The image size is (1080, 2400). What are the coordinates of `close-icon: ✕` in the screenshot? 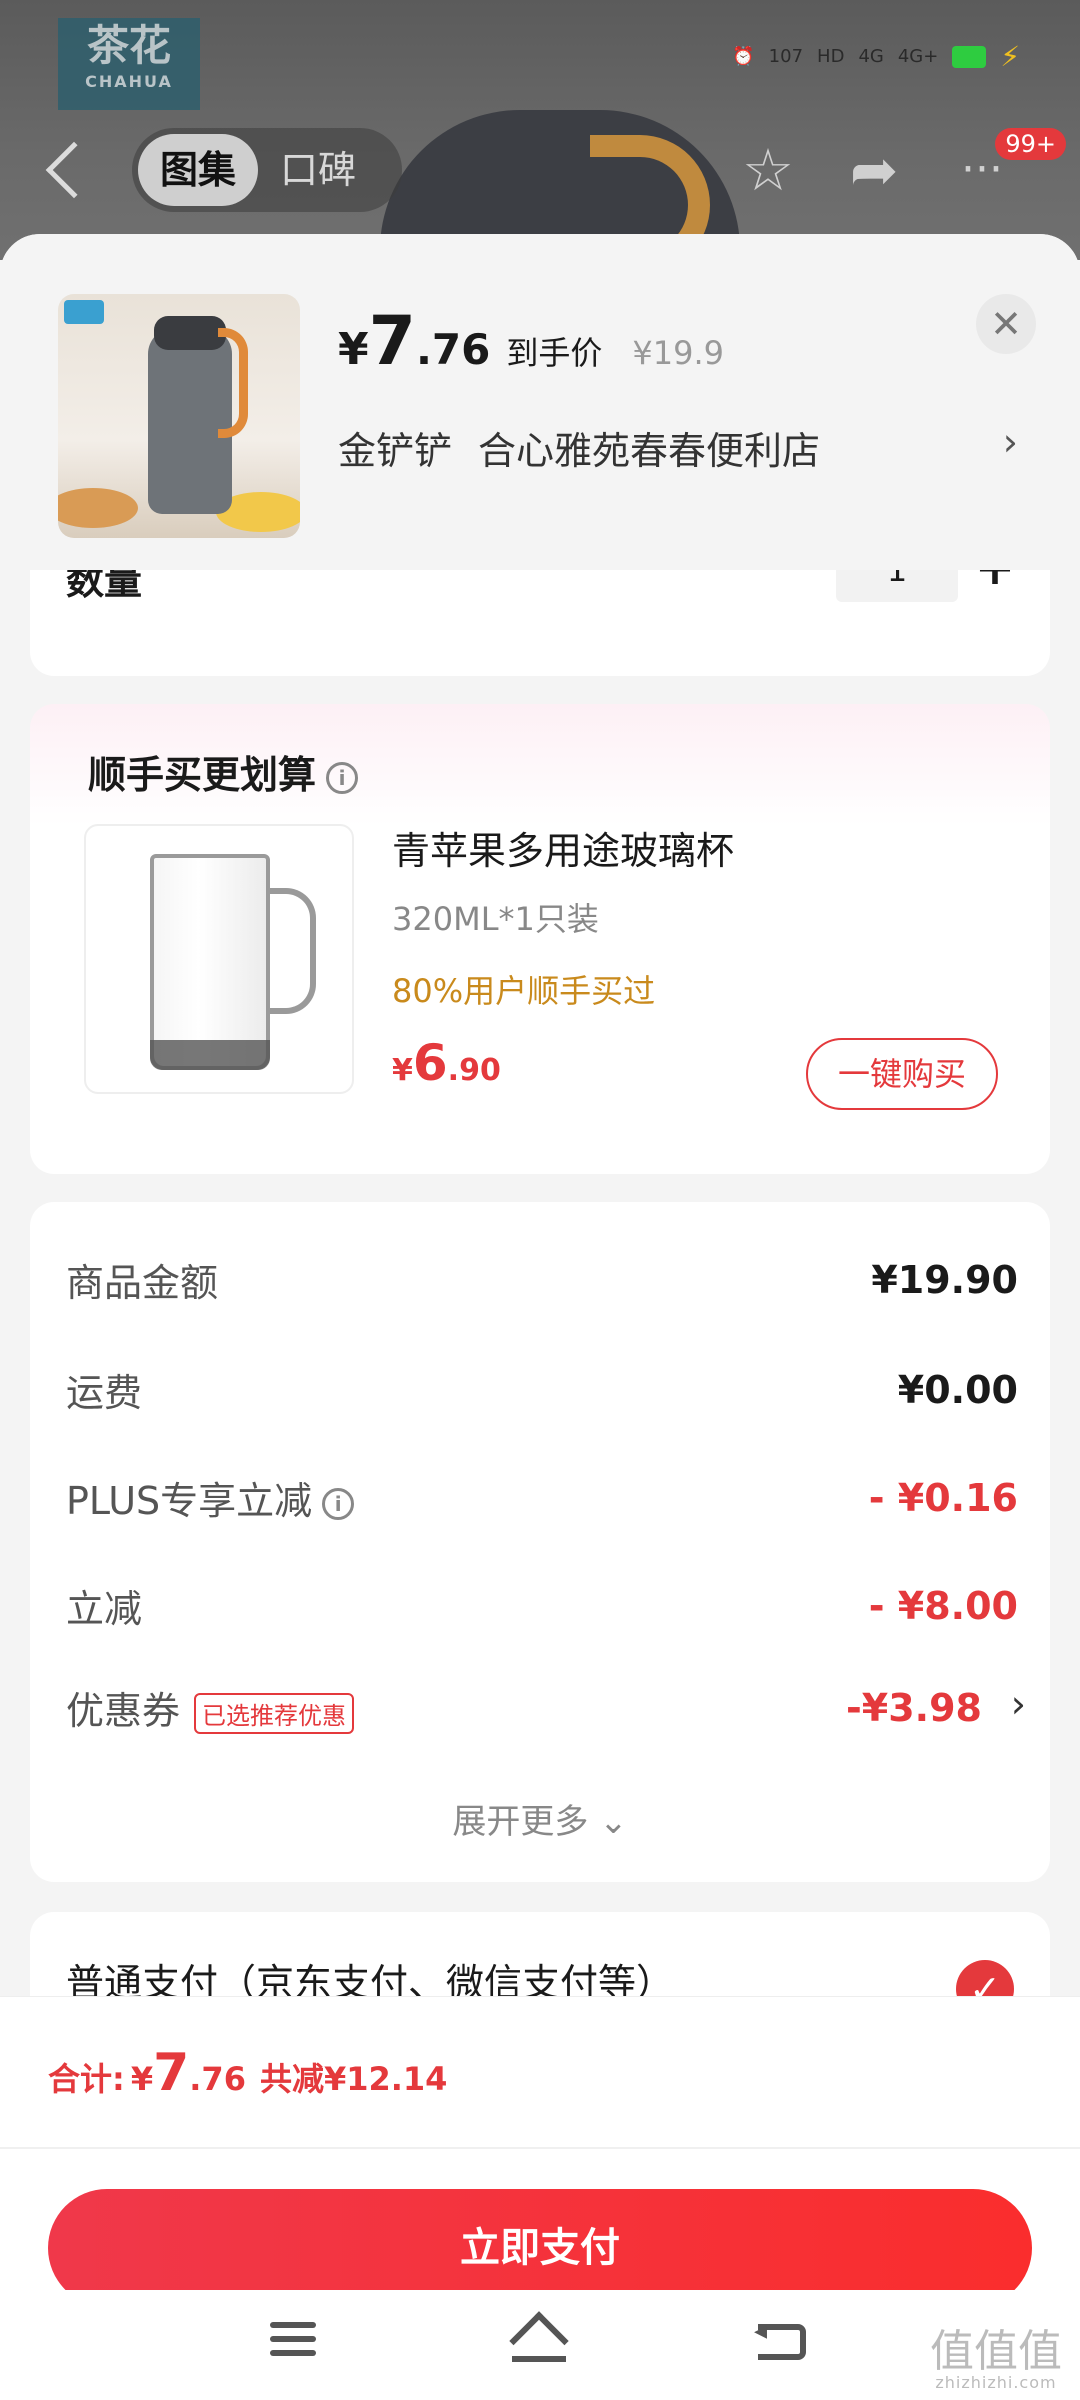 It's located at (1006, 324).